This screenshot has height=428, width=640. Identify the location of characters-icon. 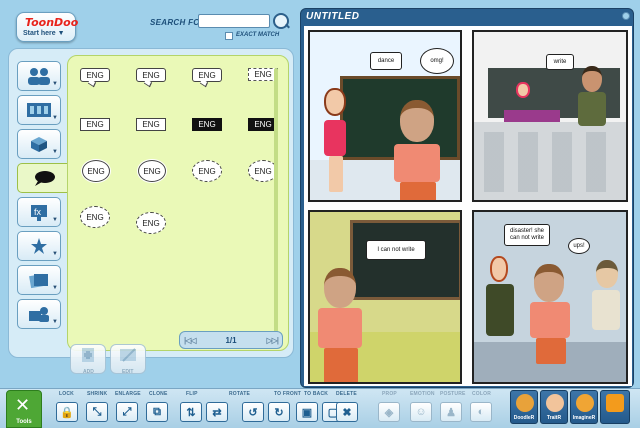
(39, 76).